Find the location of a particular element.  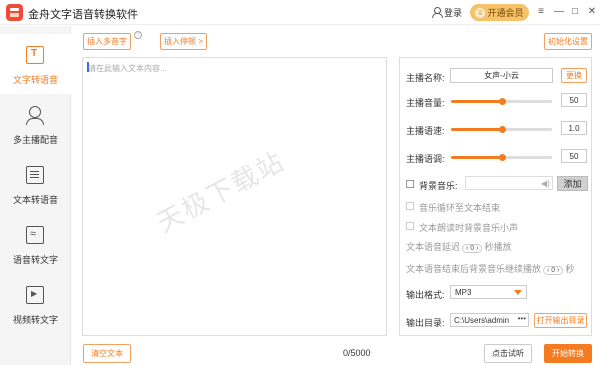

help-icon: ? is located at coordinates (138, 35).